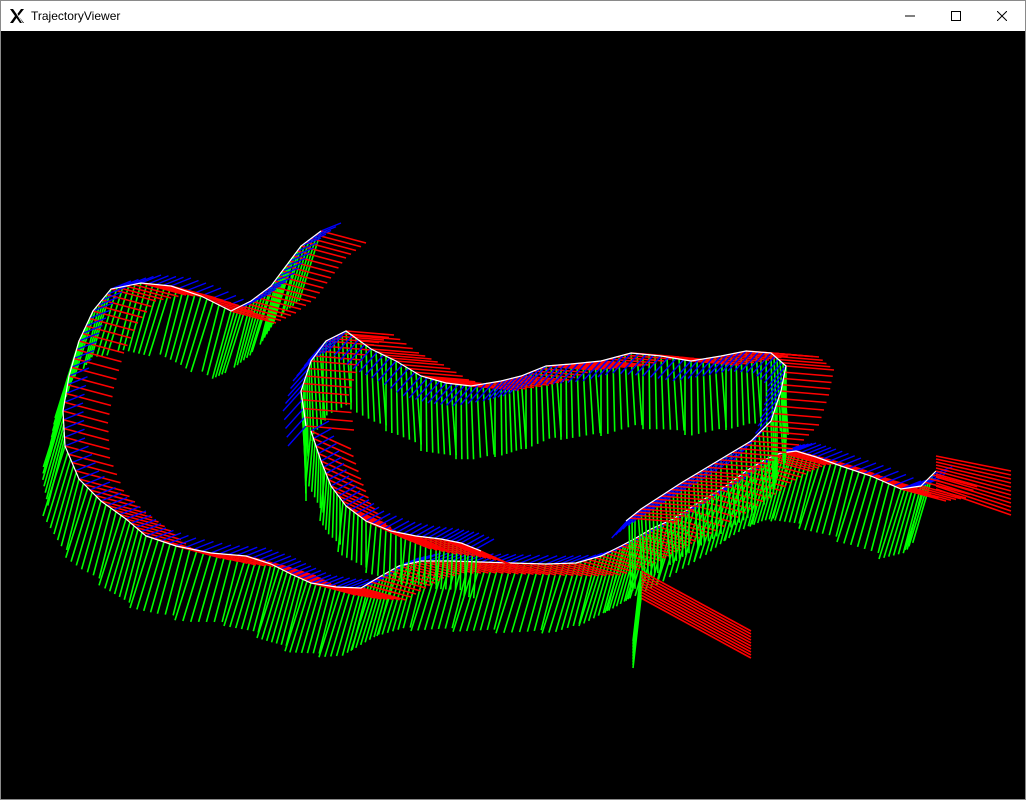 The image size is (1026, 800). What do you see at coordinates (17, 16) in the screenshot?
I see `x-logo-icon` at bounding box center [17, 16].